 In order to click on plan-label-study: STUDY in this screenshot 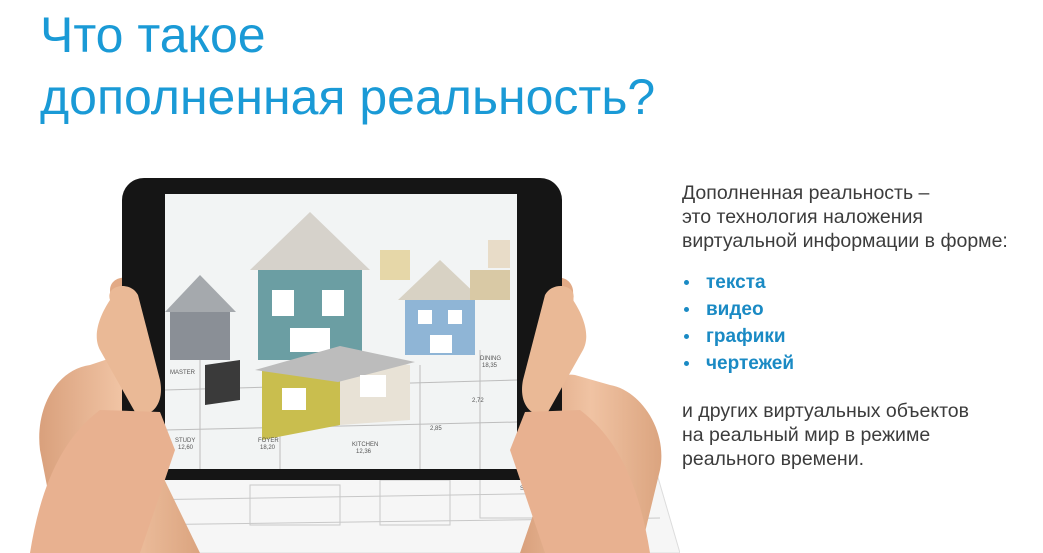, I will do `click(185, 441)`.